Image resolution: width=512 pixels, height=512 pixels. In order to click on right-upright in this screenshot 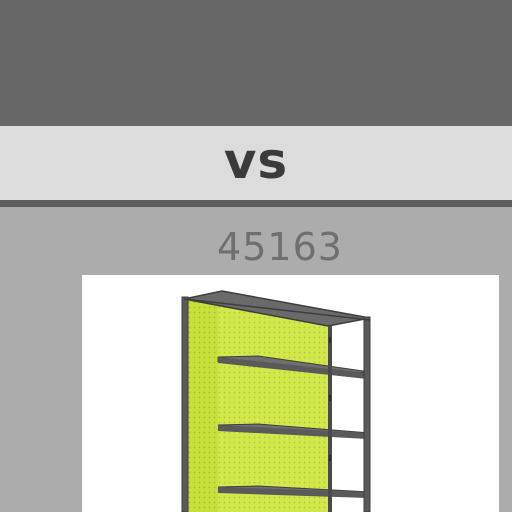, I will do `click(367, 414)`.